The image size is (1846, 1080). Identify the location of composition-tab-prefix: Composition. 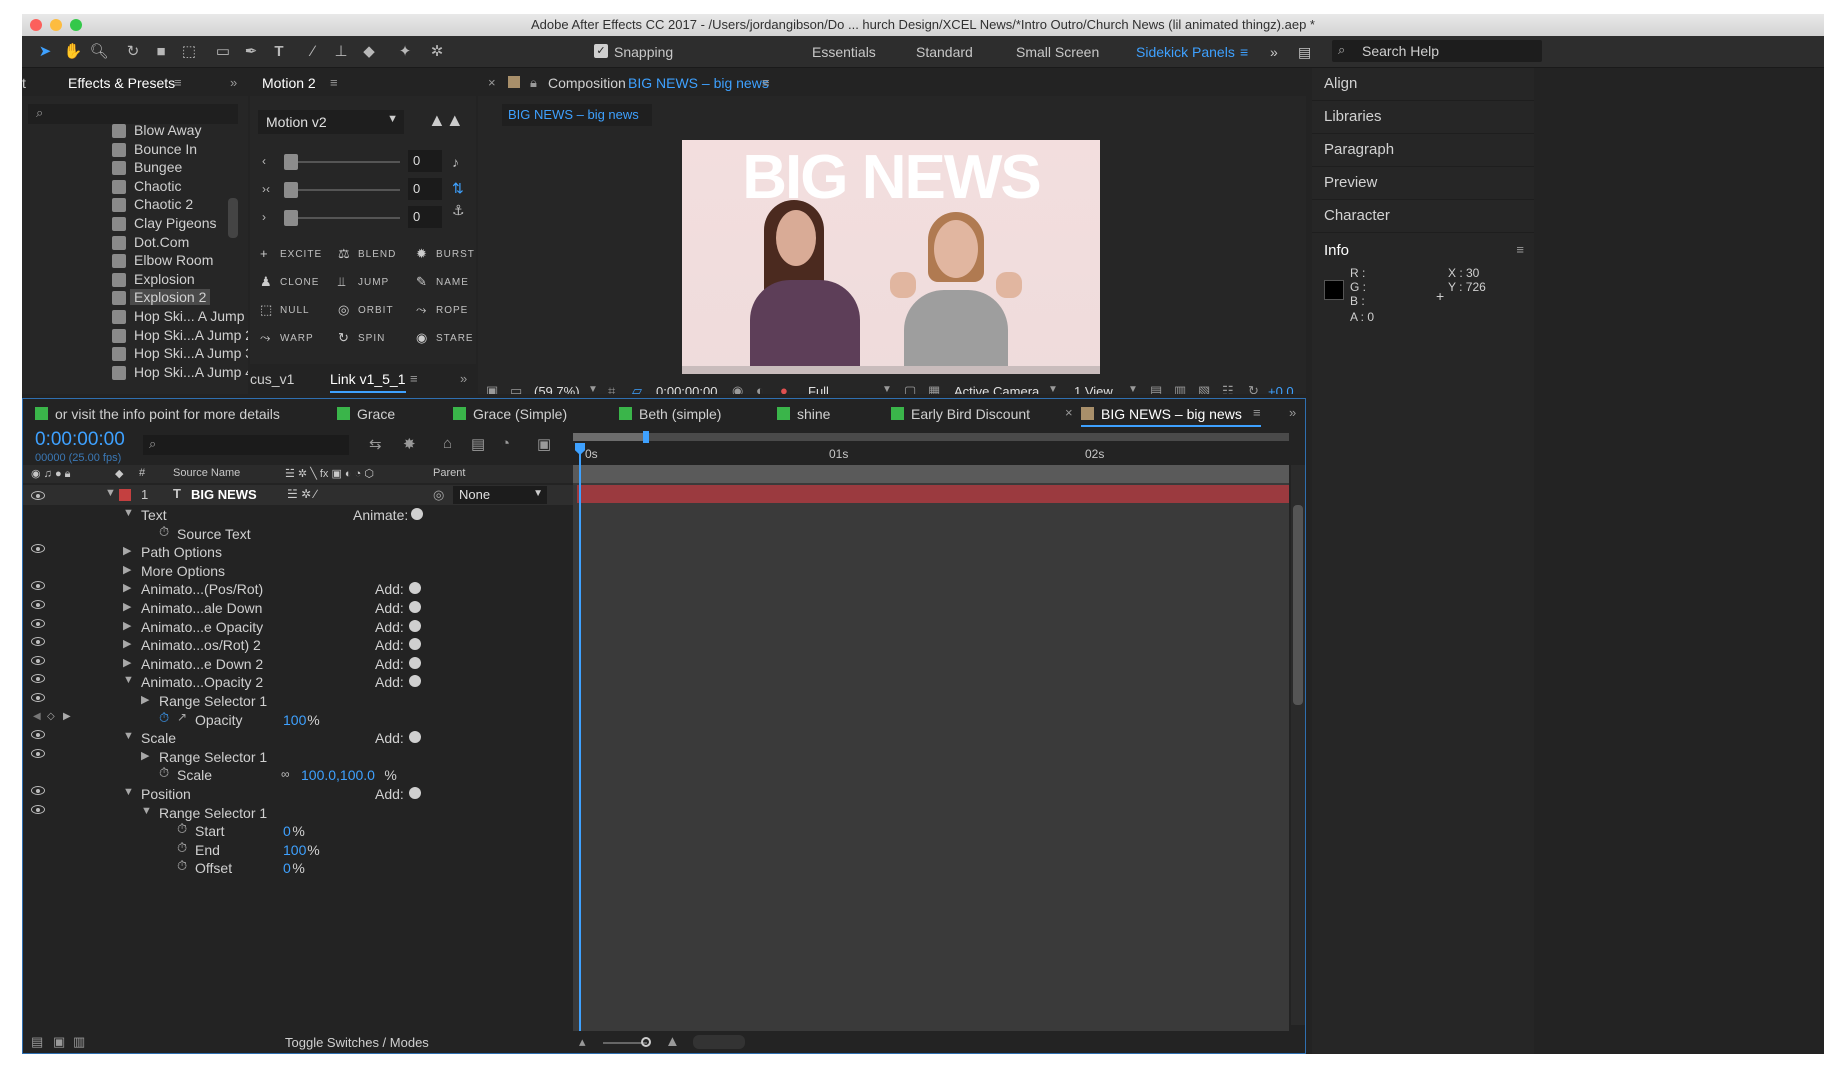
(587, 83).